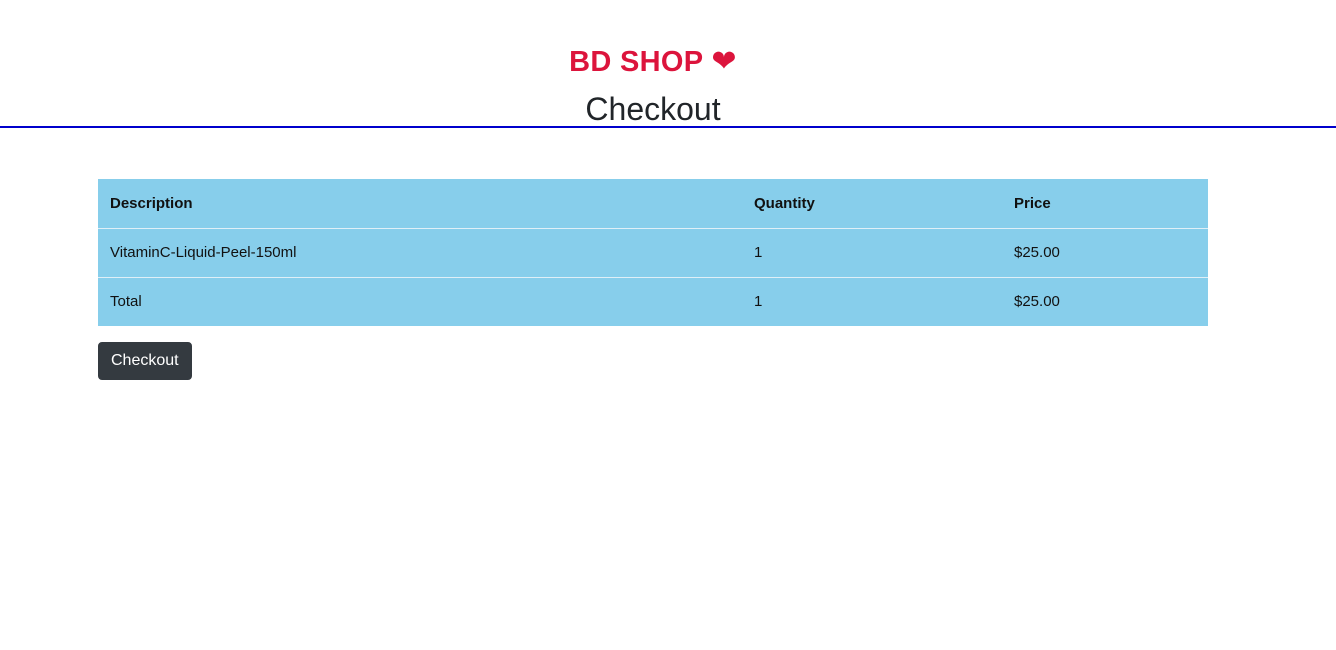  Describe the element at coordinates (1105, 252) in the screenshot. I see `item-price: $25.00` at that location.